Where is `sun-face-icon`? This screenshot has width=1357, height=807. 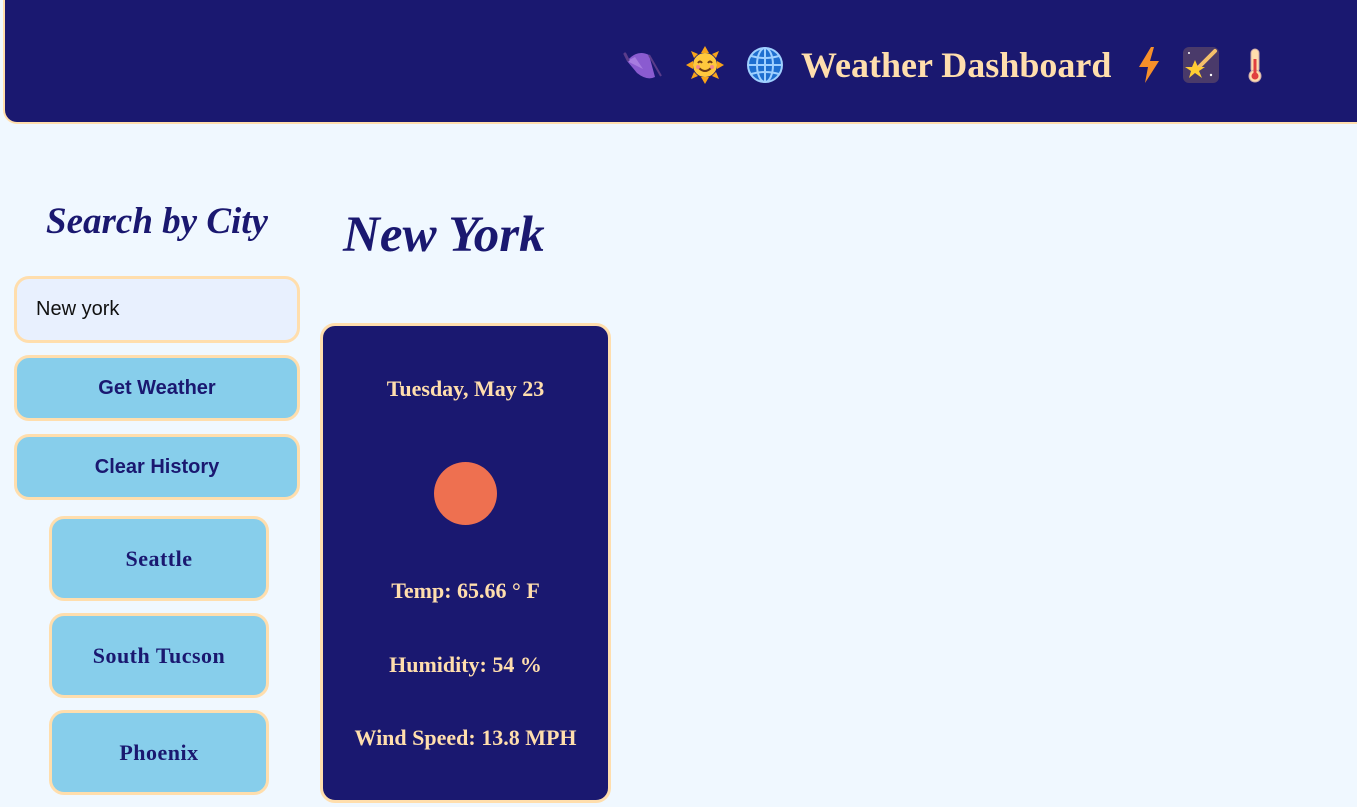 sun-face-icon is located at coordinates (705, 65).